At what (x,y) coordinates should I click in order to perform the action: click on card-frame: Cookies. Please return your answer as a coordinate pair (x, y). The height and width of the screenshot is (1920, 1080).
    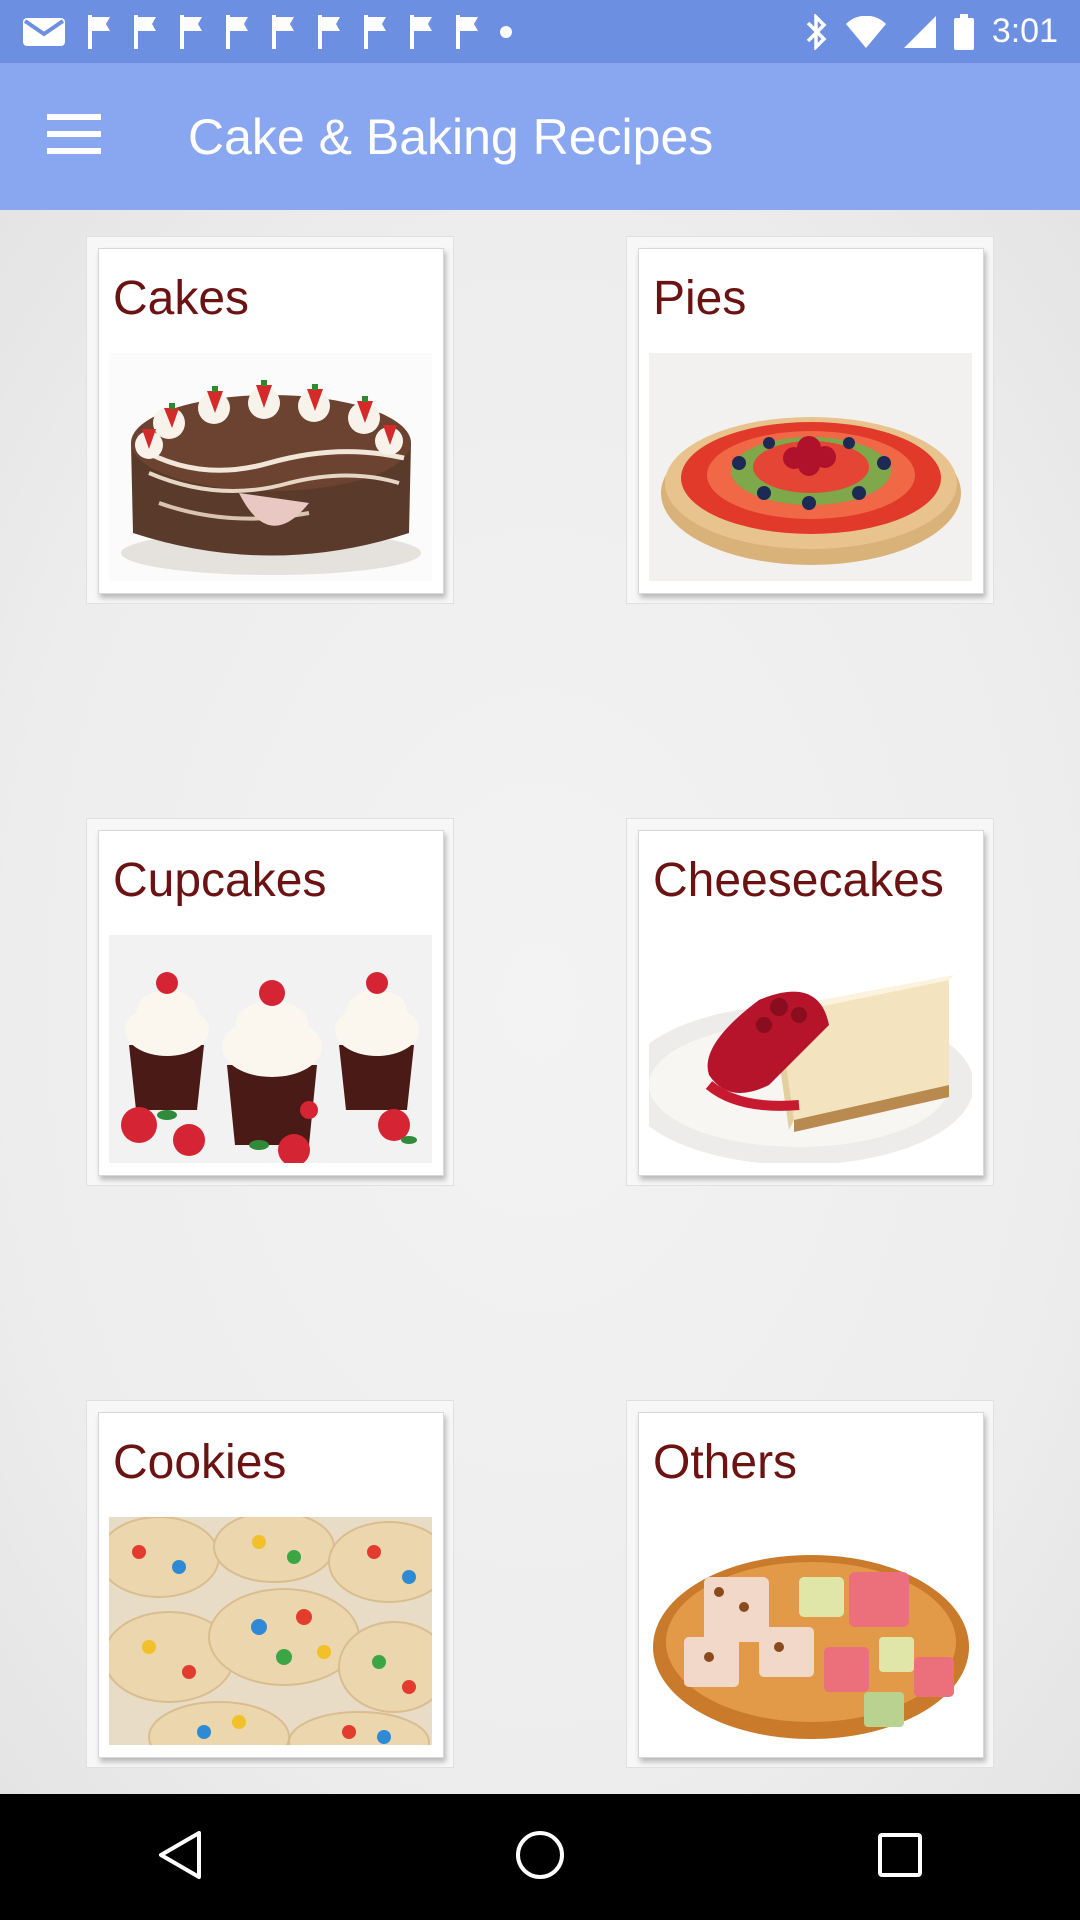
    Looking at the image, I should click on (271, 1585).